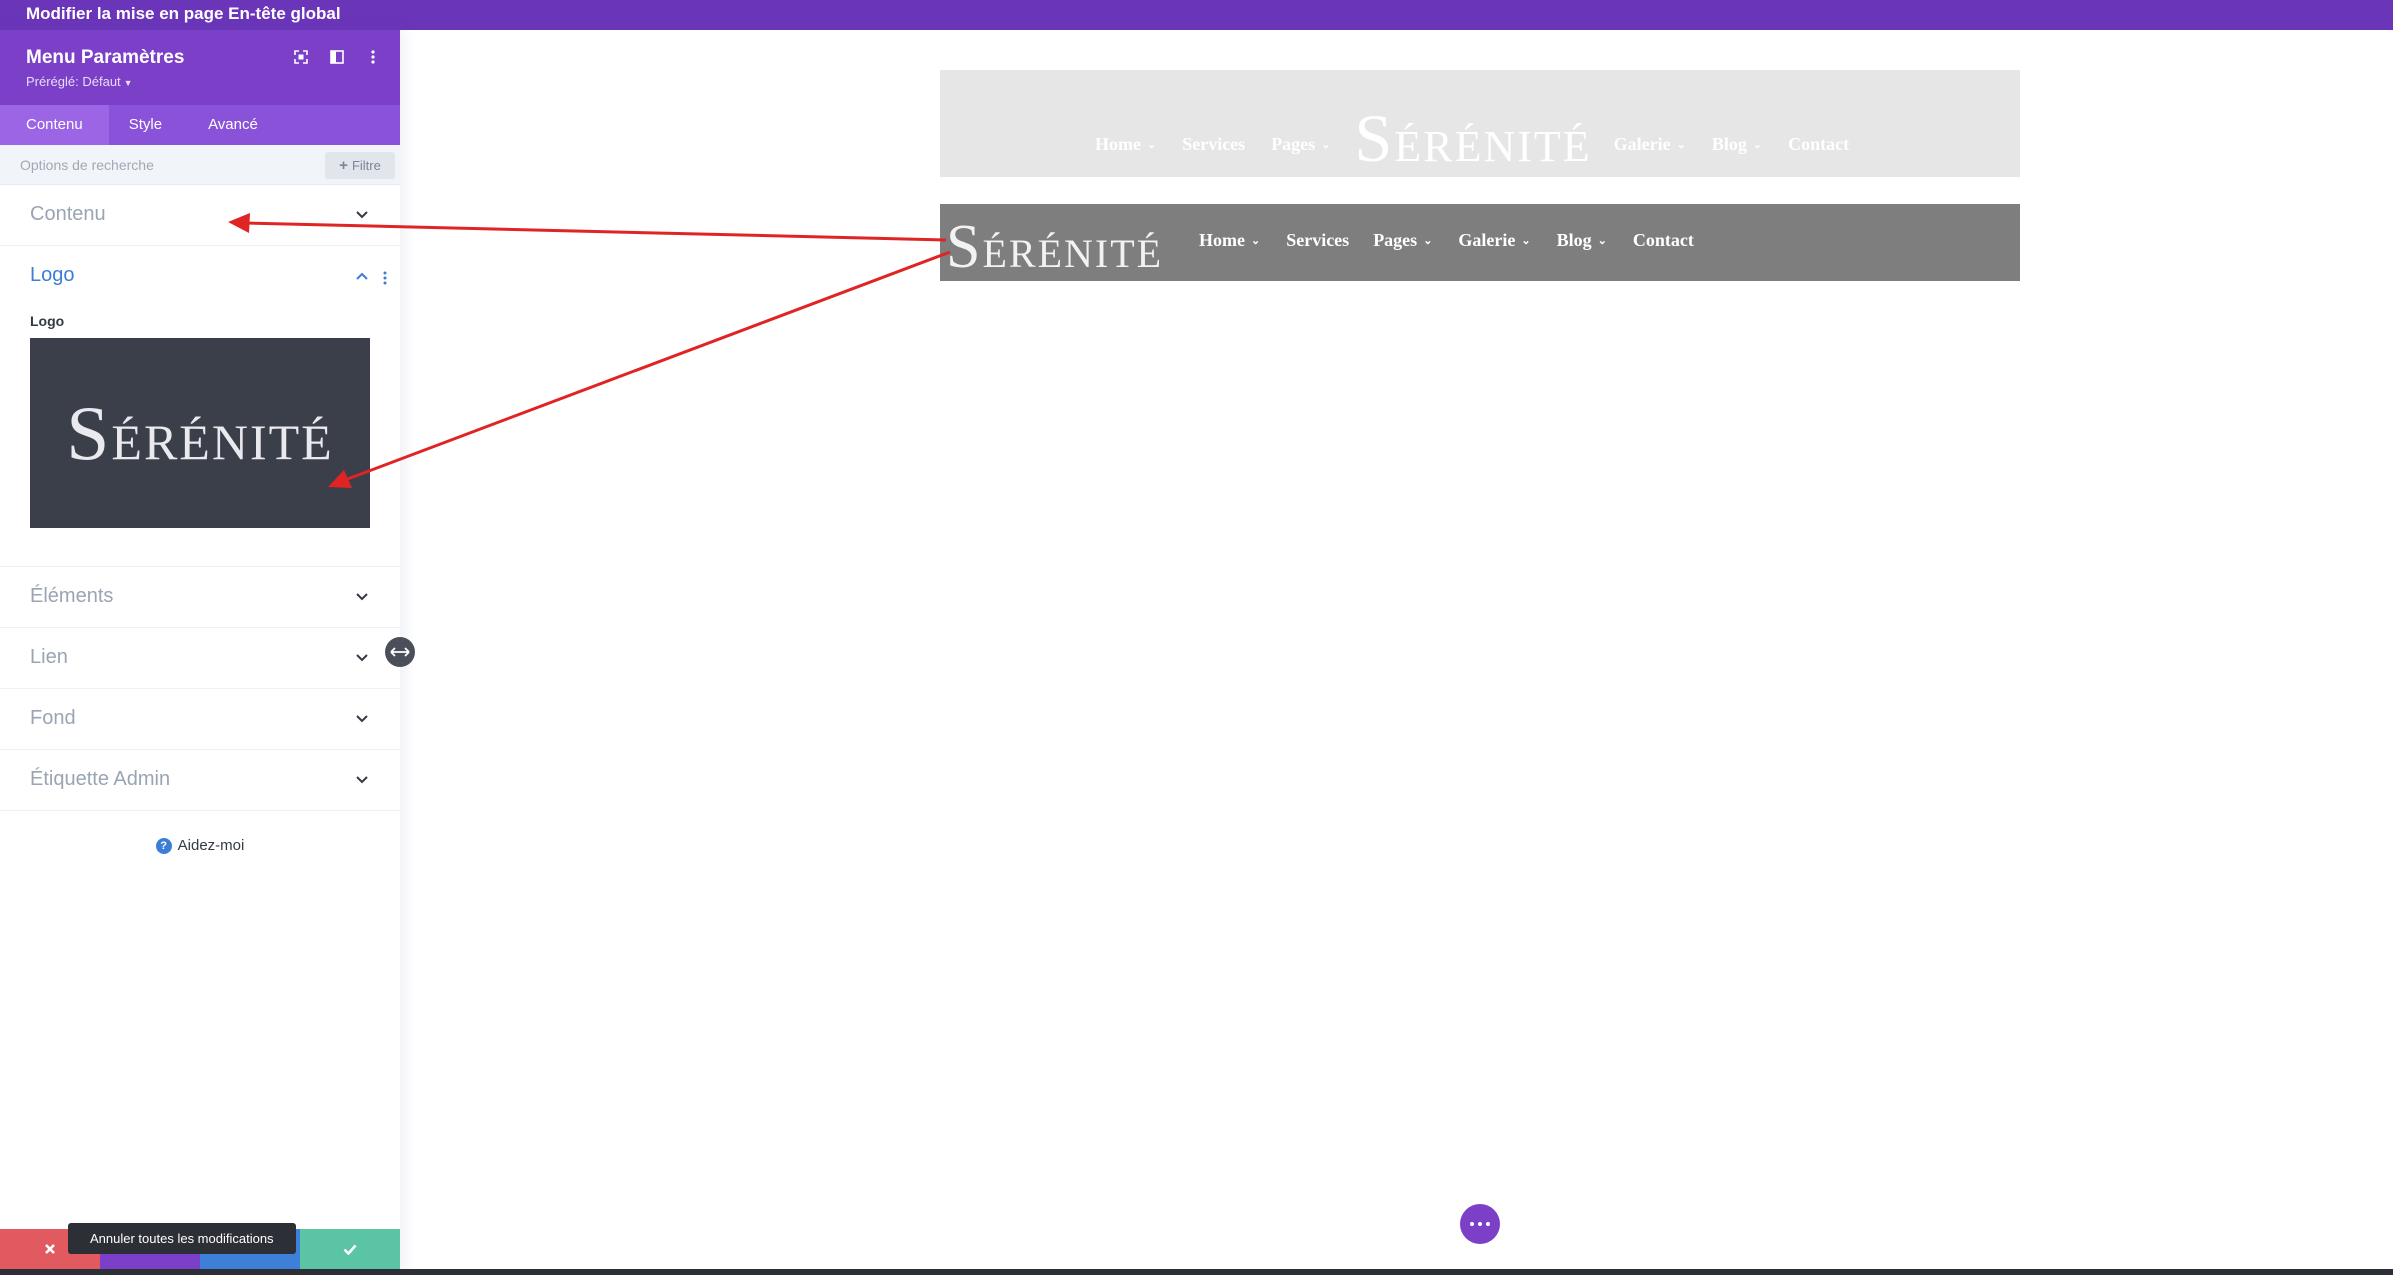  Describe the element at coordinates (343, 165) in the screenshot. I see `plus-icon: +` at that location.